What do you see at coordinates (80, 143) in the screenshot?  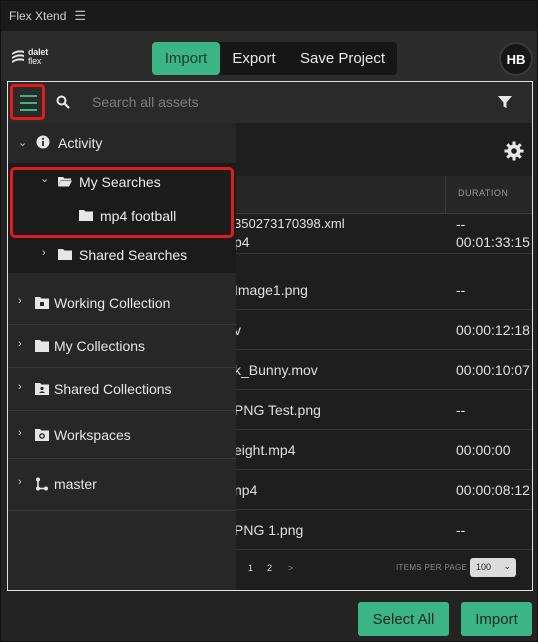 I see `nav-activity-label: Activity` at bounding box center [80, 143].